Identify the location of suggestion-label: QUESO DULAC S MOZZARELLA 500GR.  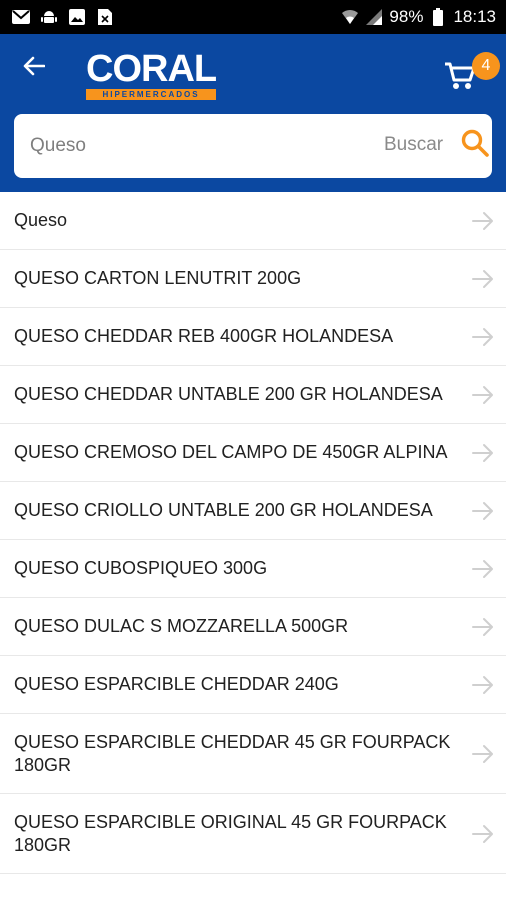
(181, 626).